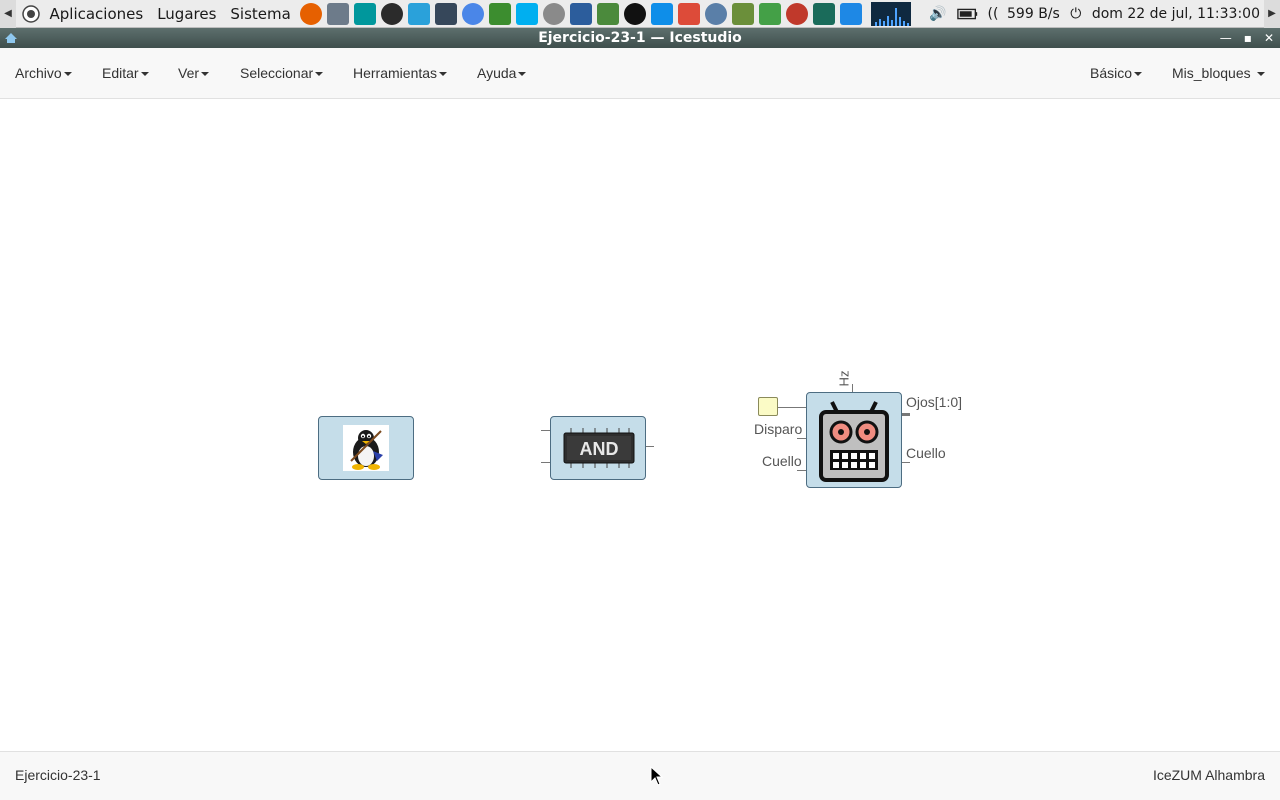 The image size is (1280, 800). Describe the element at coordinates (581, 13) in the screenshot. I see `virtualbox-icon` at that location.